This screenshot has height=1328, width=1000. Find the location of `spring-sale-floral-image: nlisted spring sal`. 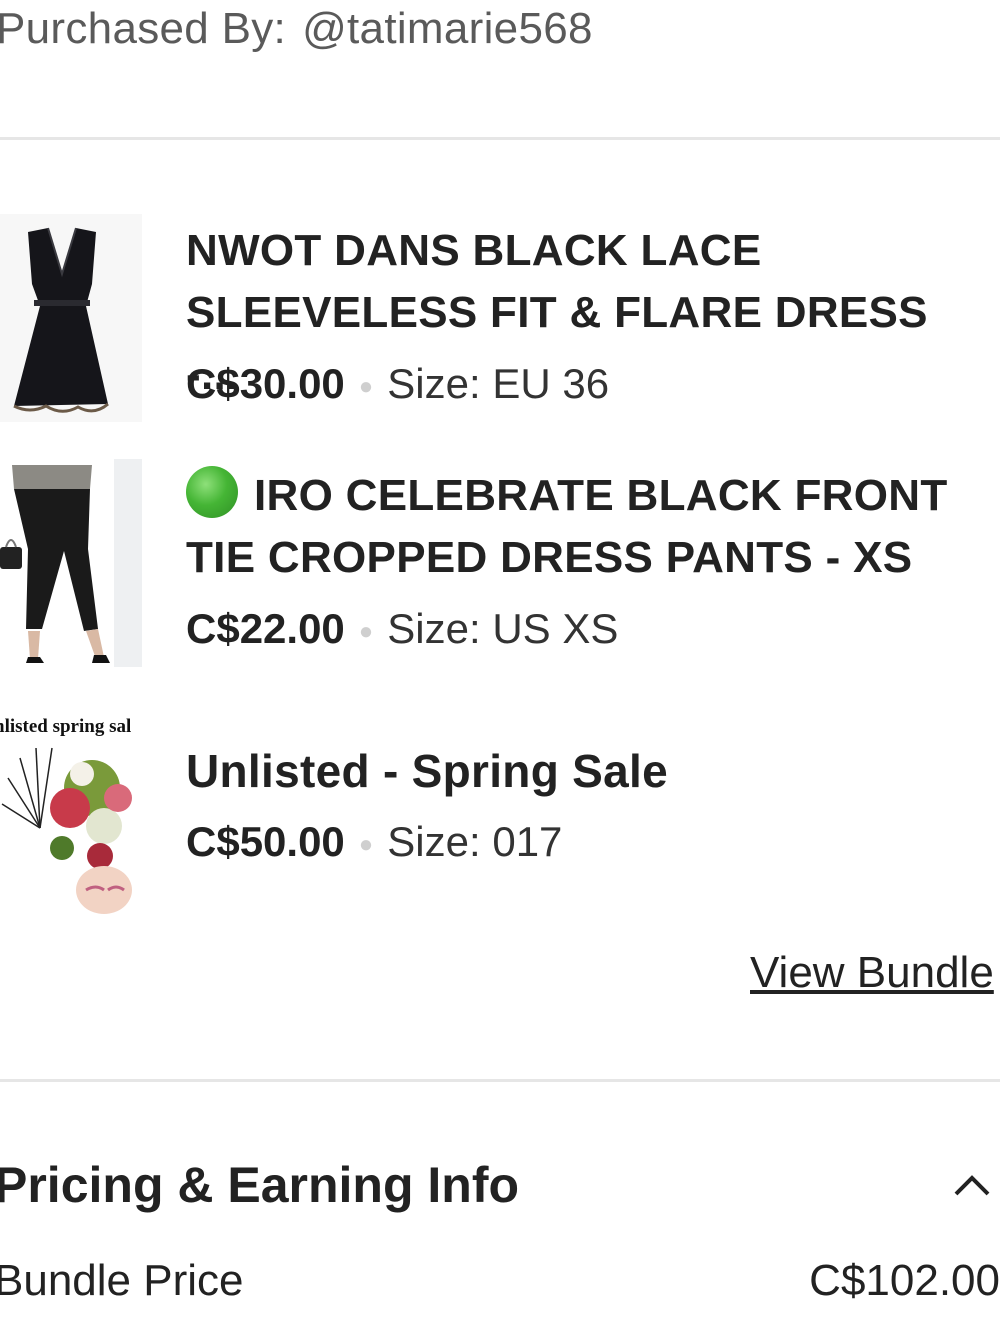

spring-sale-floral-image: nlisted spring sal is located at coordinates (71, 812).